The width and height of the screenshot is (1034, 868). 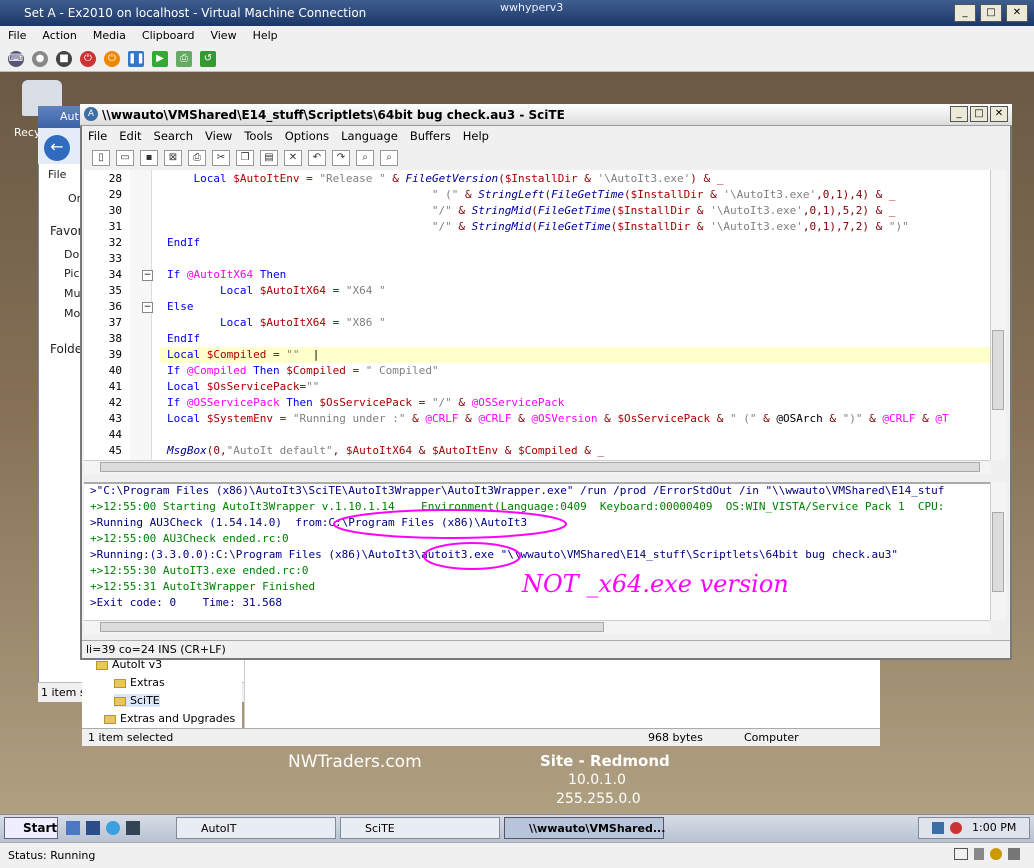 What do you see at coordinates (996, 854) in the screenshot?
I see `mouse-icon` at bounding box center [996, 854].